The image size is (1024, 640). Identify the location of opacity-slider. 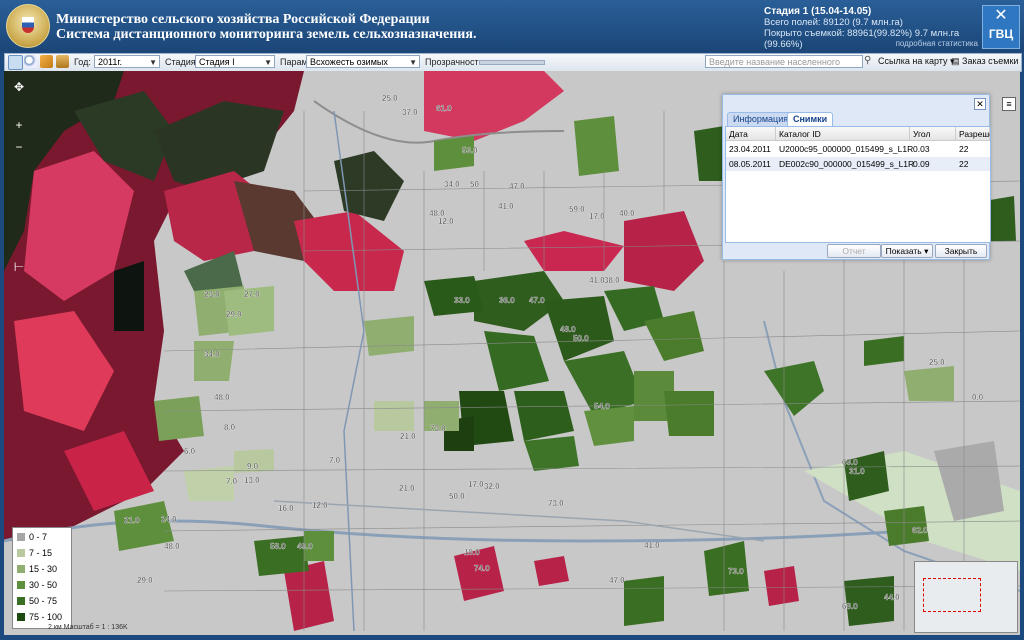
(512, 62).